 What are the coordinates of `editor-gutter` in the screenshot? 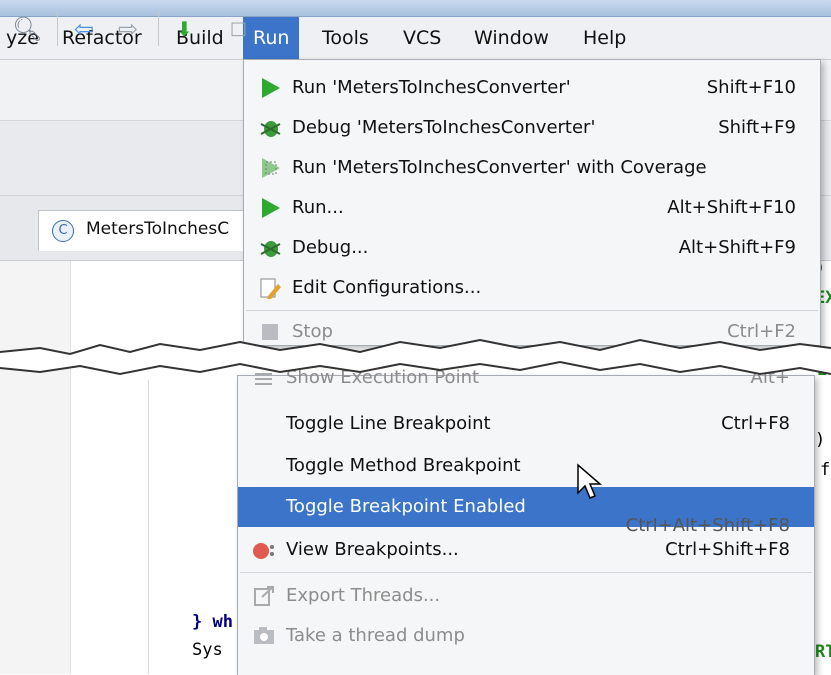 It's located at (35, 467).